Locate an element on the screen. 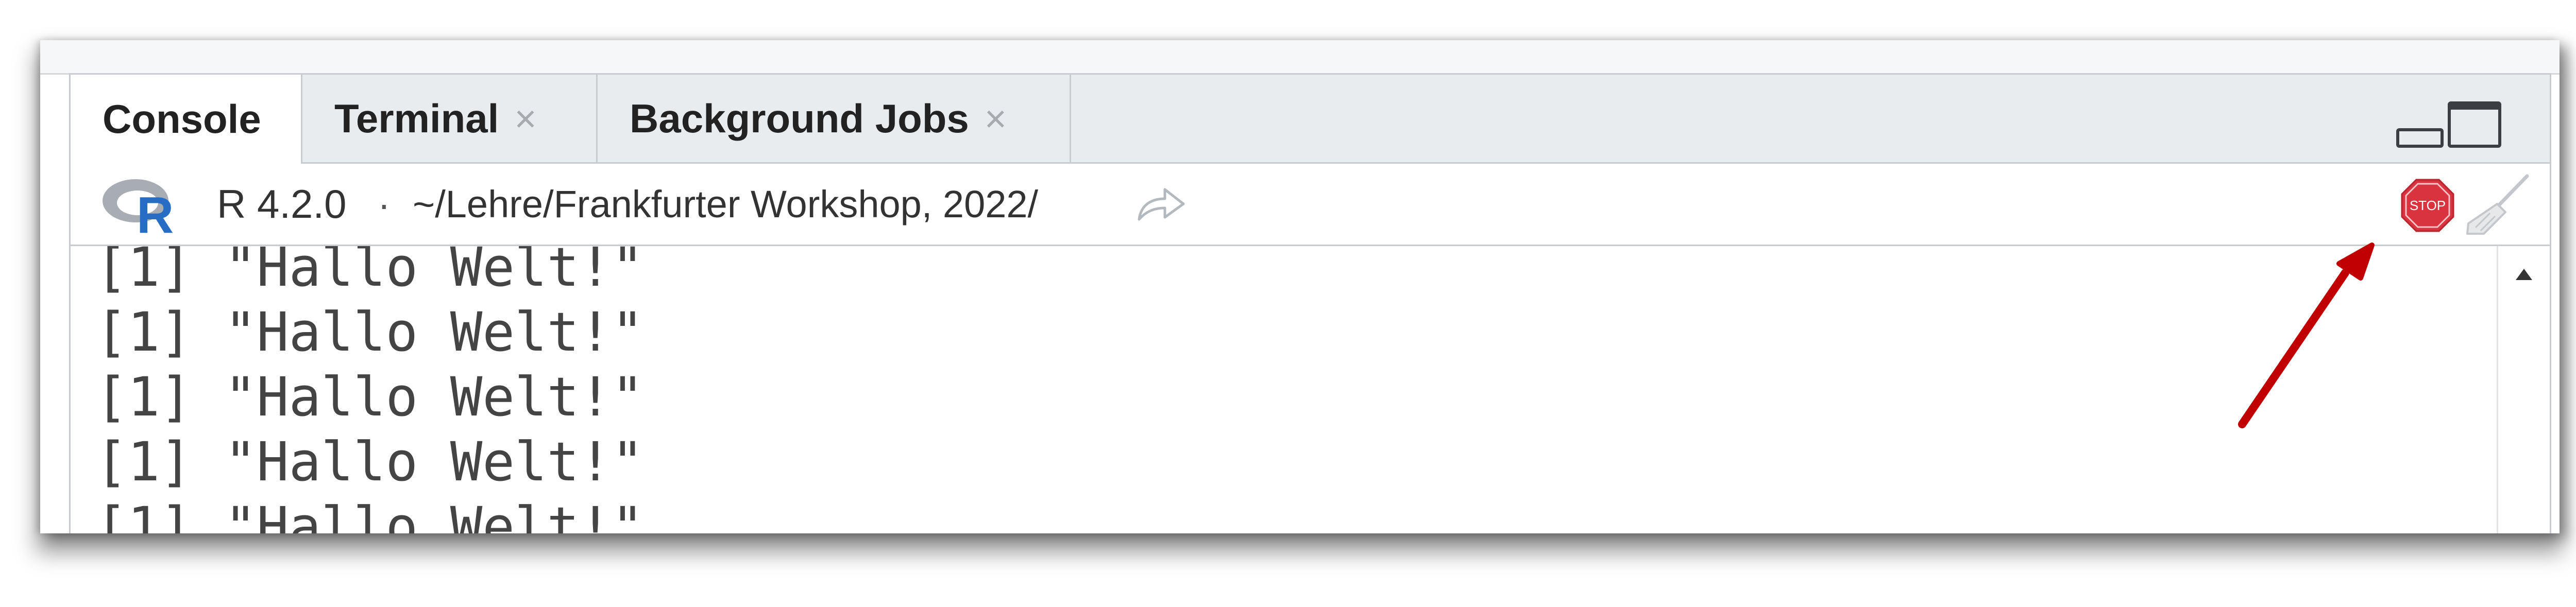  tab-console-label: Console is located at coordinates (182, 119).